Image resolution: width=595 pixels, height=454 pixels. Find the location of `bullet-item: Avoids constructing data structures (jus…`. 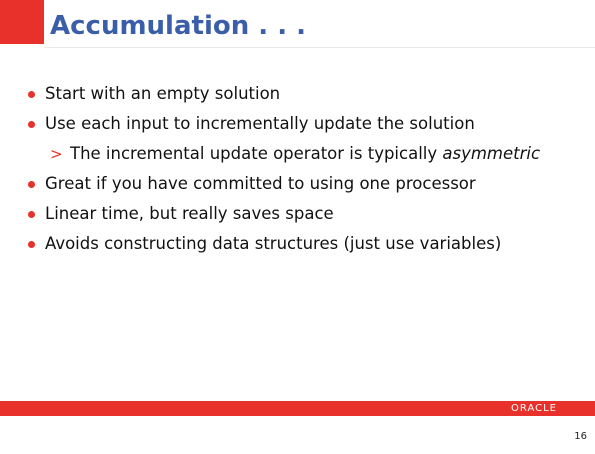

bullet-item: Avoids constructing data structures (jus… is located at coordinates (297, 246).